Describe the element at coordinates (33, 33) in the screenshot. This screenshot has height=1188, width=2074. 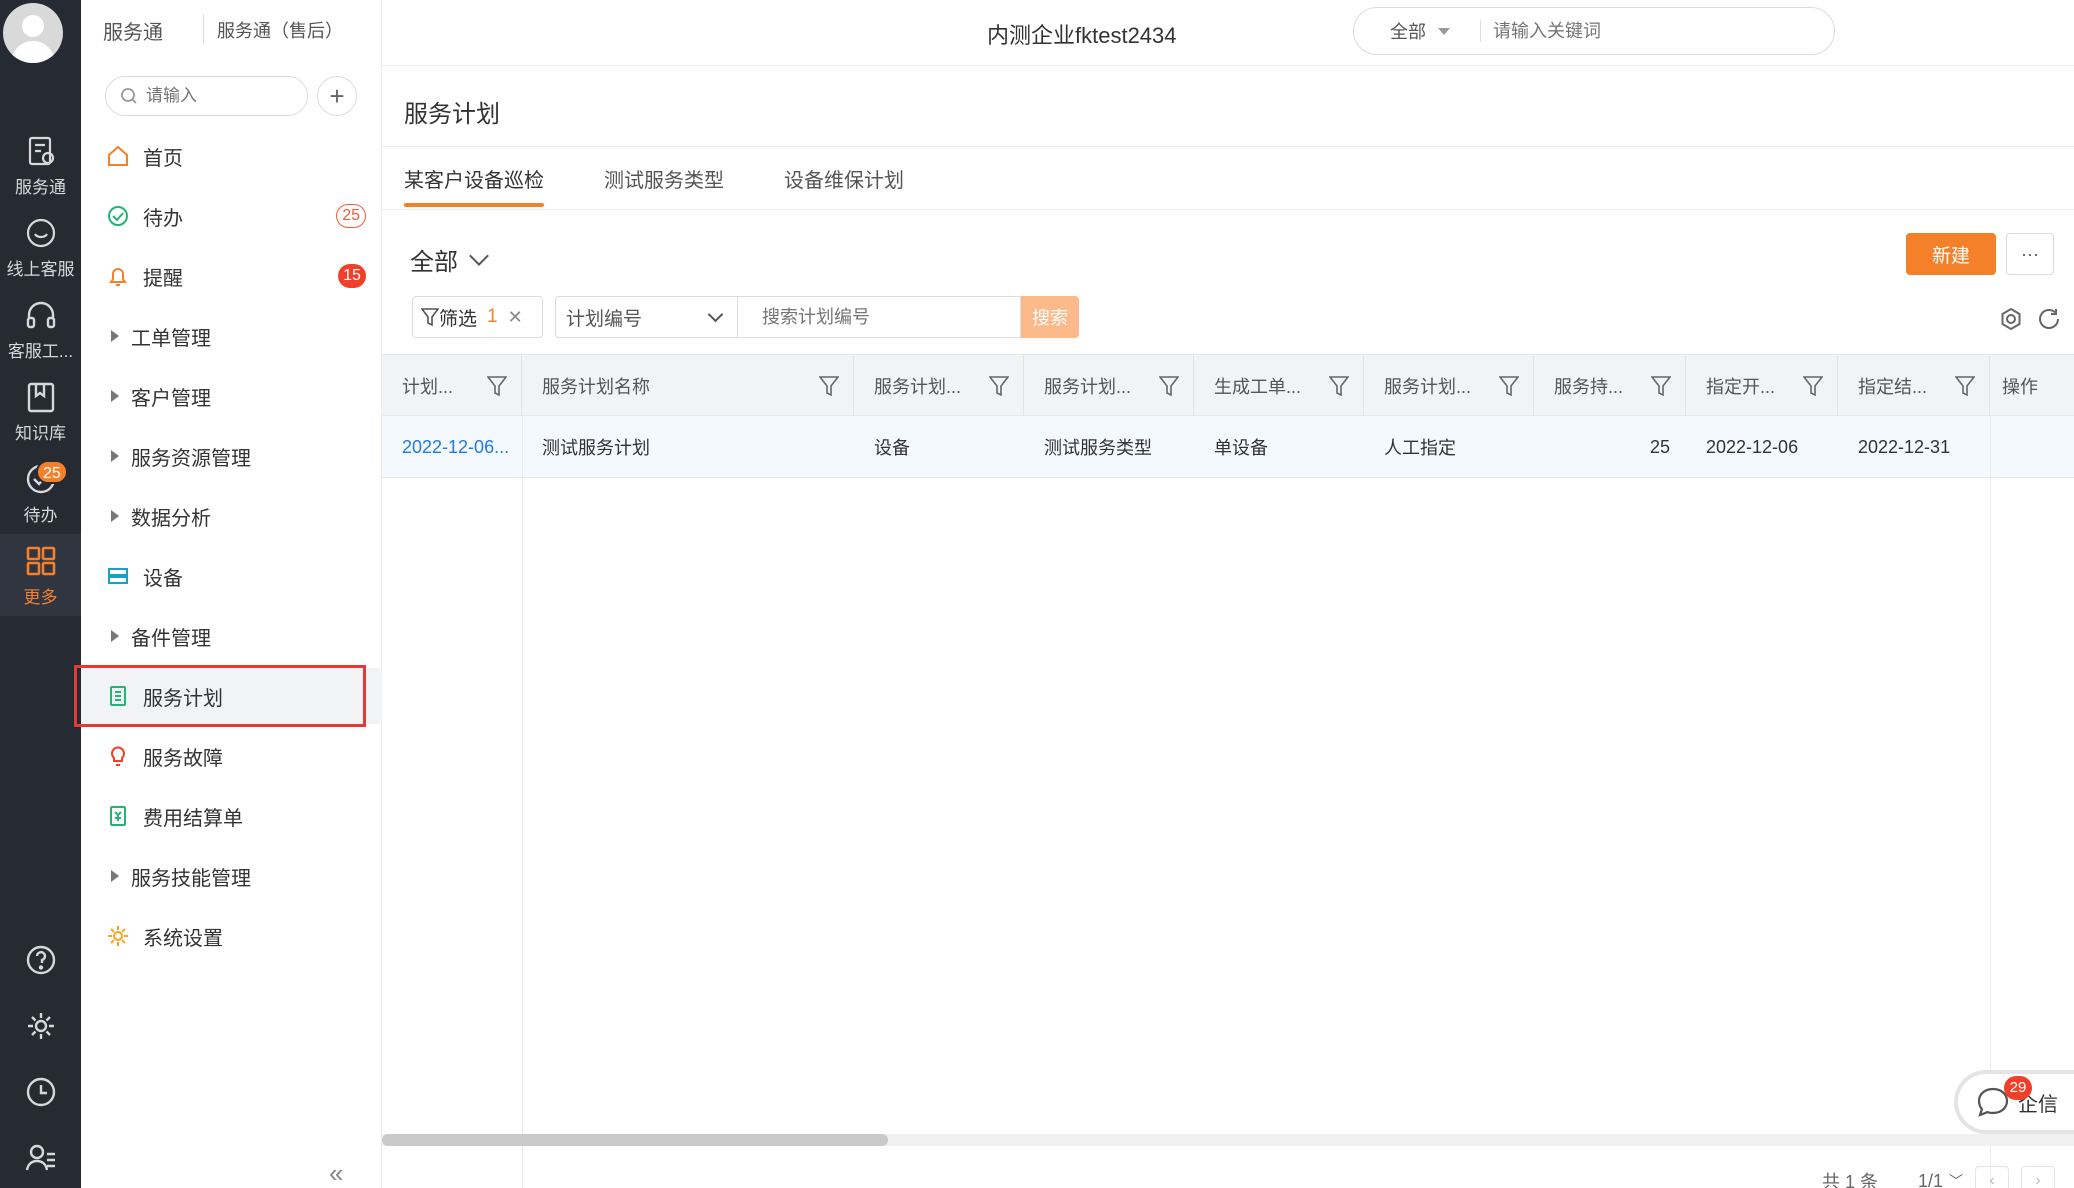
I see `user-avatar` at that location.